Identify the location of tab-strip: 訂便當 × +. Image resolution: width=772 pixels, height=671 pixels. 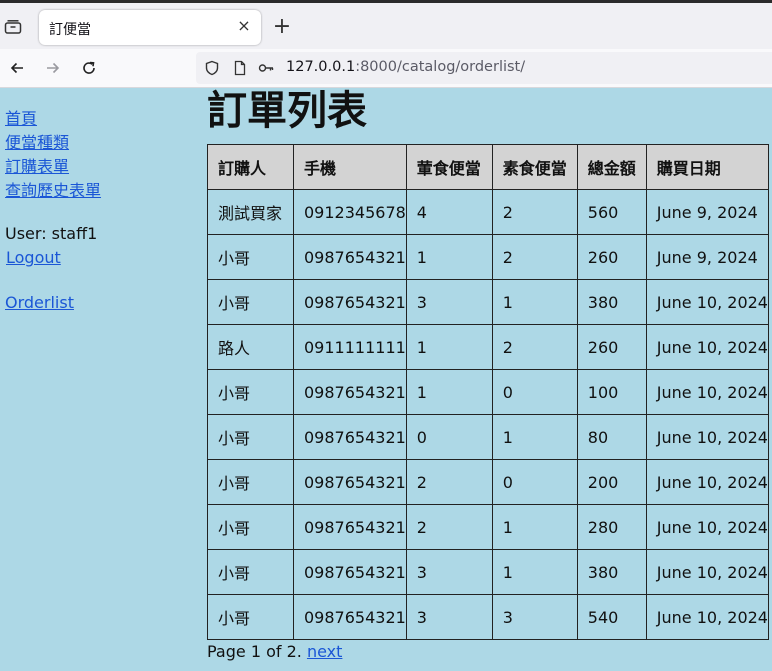
(386, 26).